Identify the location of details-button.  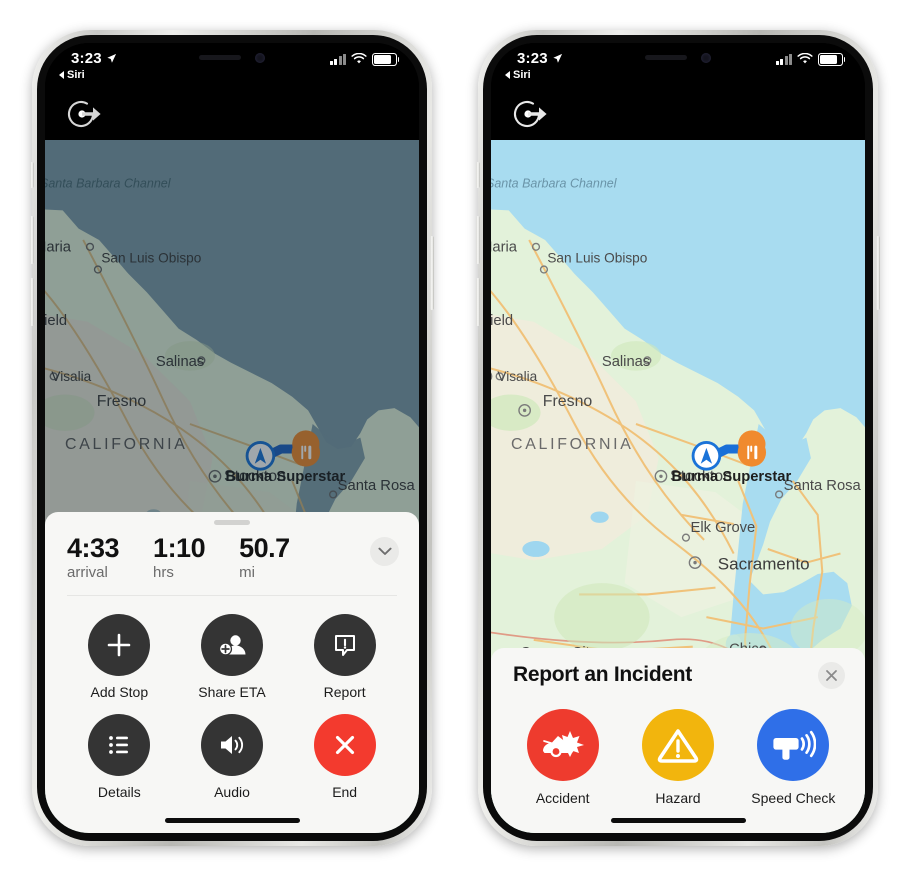
(119, 744).